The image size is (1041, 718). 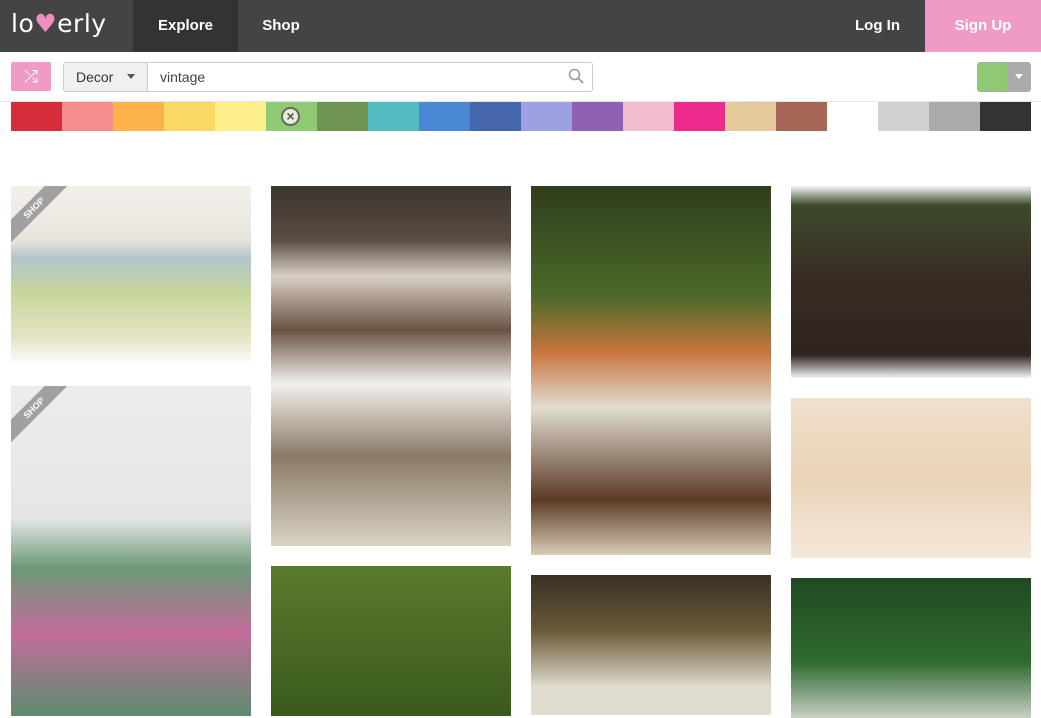 I want to click on logo-text: lo, so click(x=23, y=23).